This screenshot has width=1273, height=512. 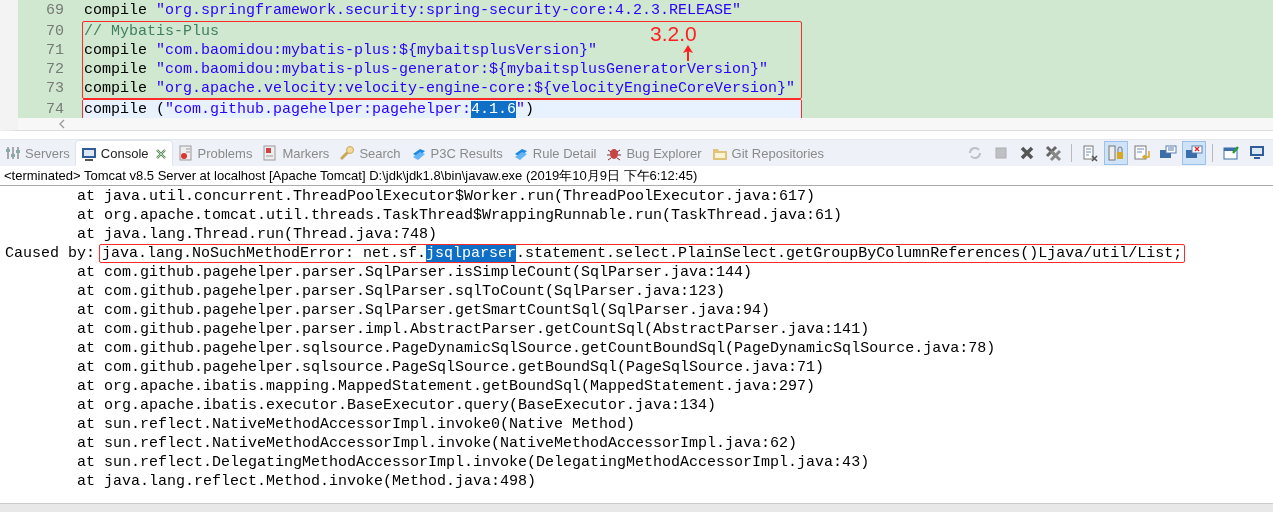 What do you see at coordinates (476, 88) in the screenshot?
I see `string-literal: "org.apache.velocity:velocity-engine-core:${velocityEngineCoreVersion}"` at bounding box center [476, 88].